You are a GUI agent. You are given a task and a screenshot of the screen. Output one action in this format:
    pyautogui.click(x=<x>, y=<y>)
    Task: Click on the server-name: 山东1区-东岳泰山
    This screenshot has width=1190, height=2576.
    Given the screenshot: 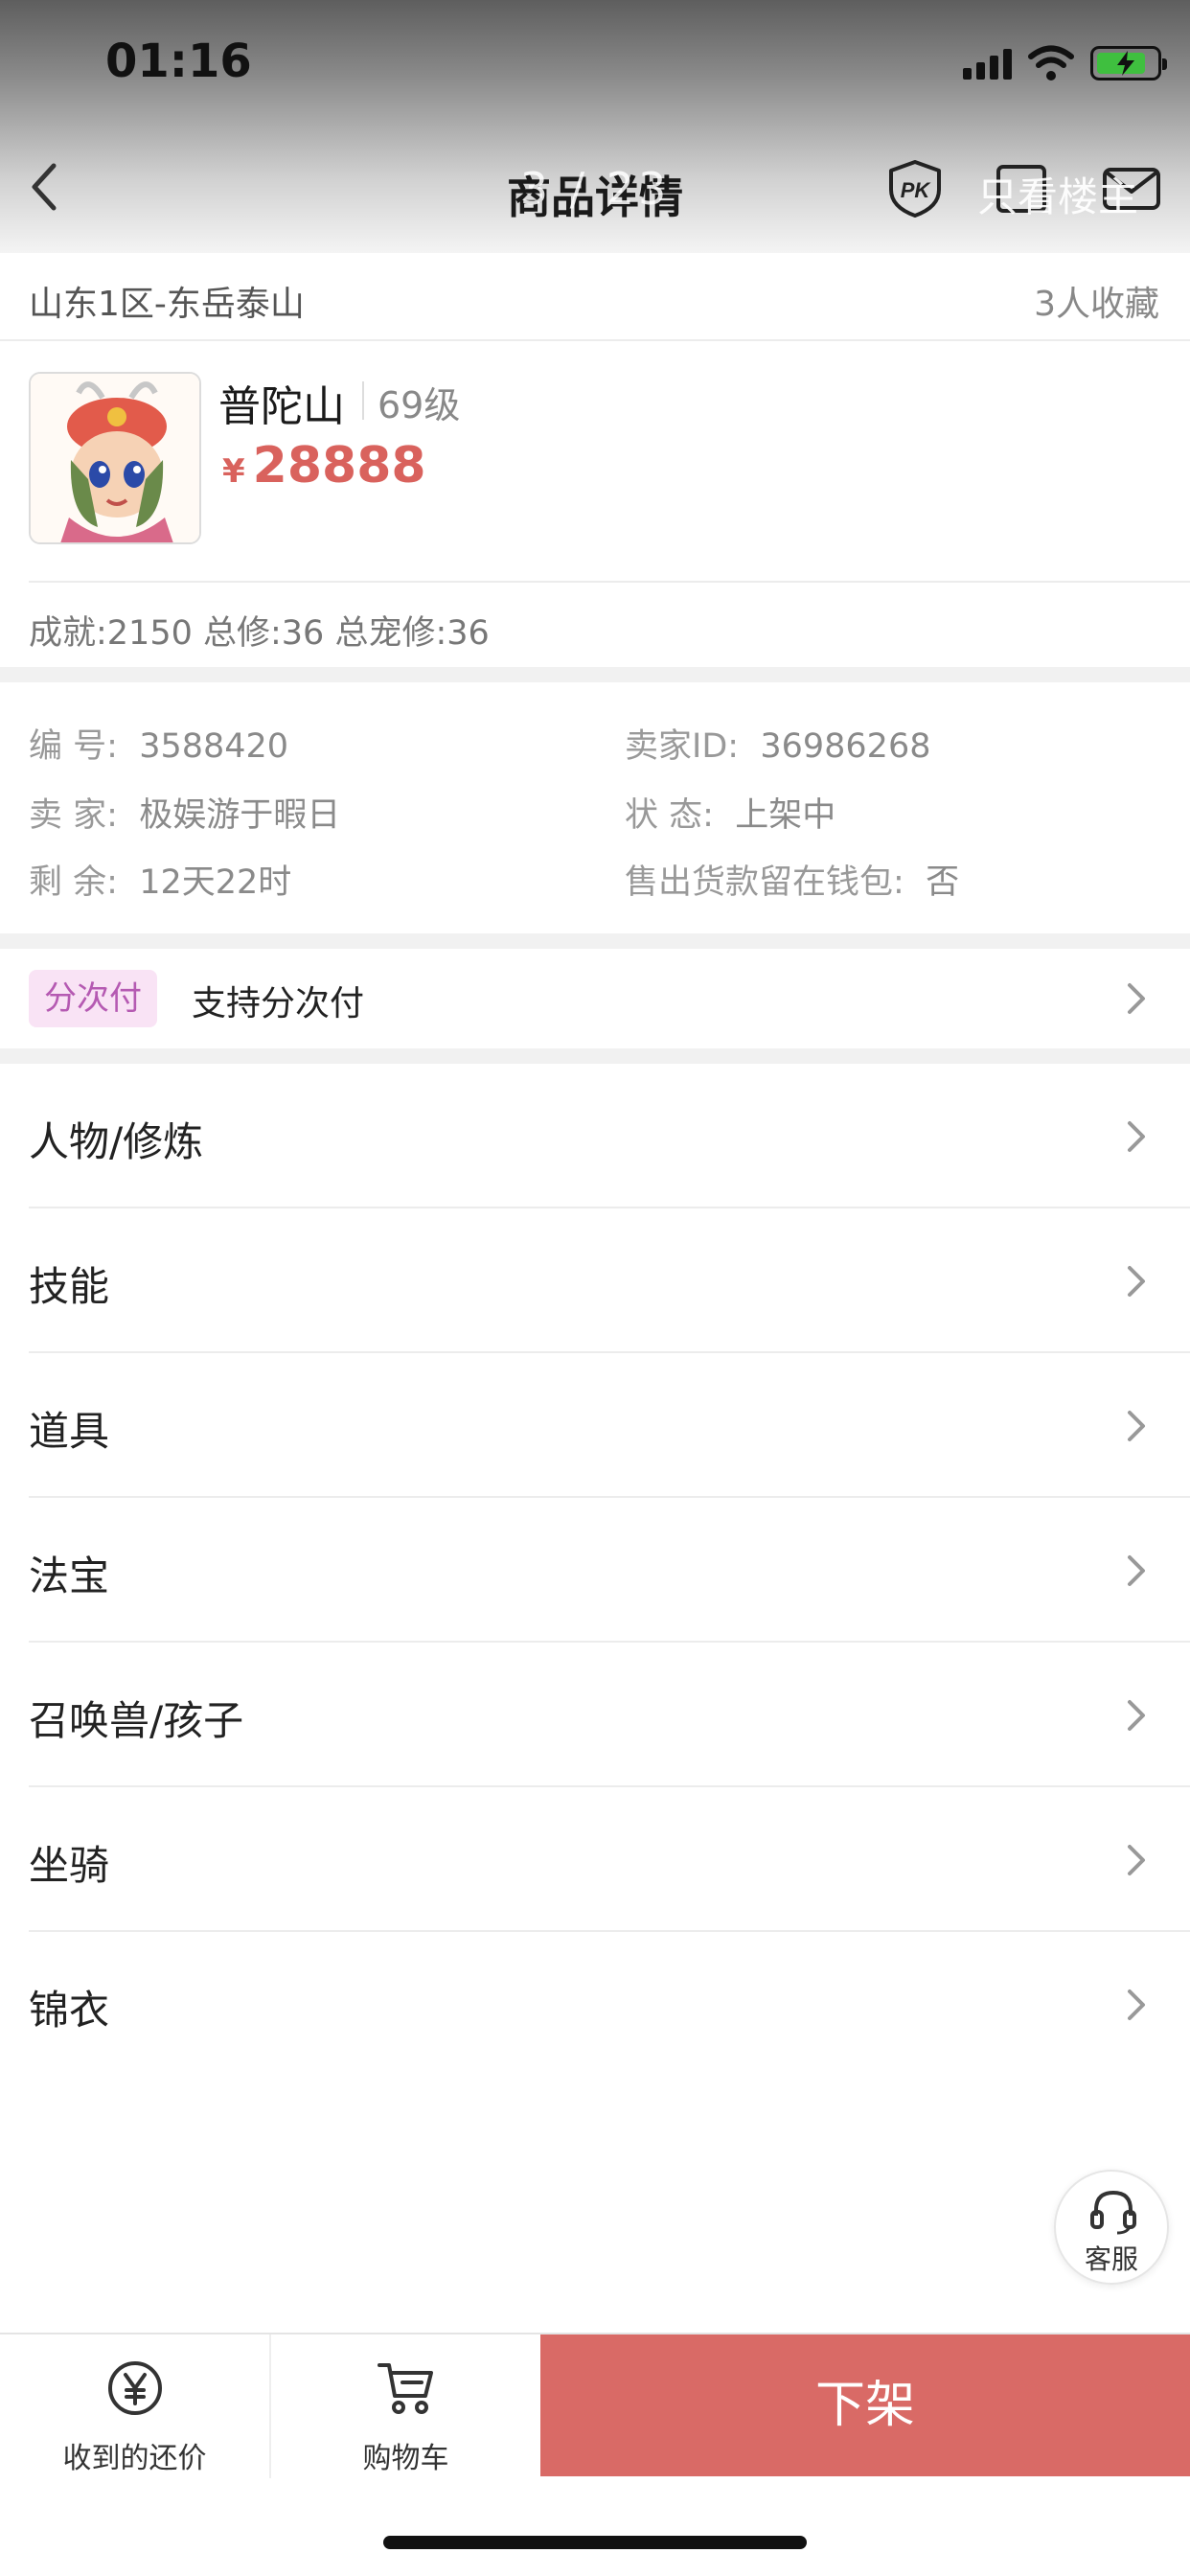 What is the action you would take?
    pyautogui.click(x=167, y=304)
    